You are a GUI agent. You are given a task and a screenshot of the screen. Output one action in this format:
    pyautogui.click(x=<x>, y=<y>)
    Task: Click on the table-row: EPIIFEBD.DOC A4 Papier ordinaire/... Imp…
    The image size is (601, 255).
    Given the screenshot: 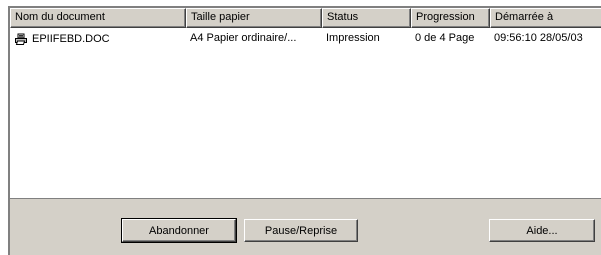 What is the action you would take?
    pyautogui.click(x=305, y=39)
    